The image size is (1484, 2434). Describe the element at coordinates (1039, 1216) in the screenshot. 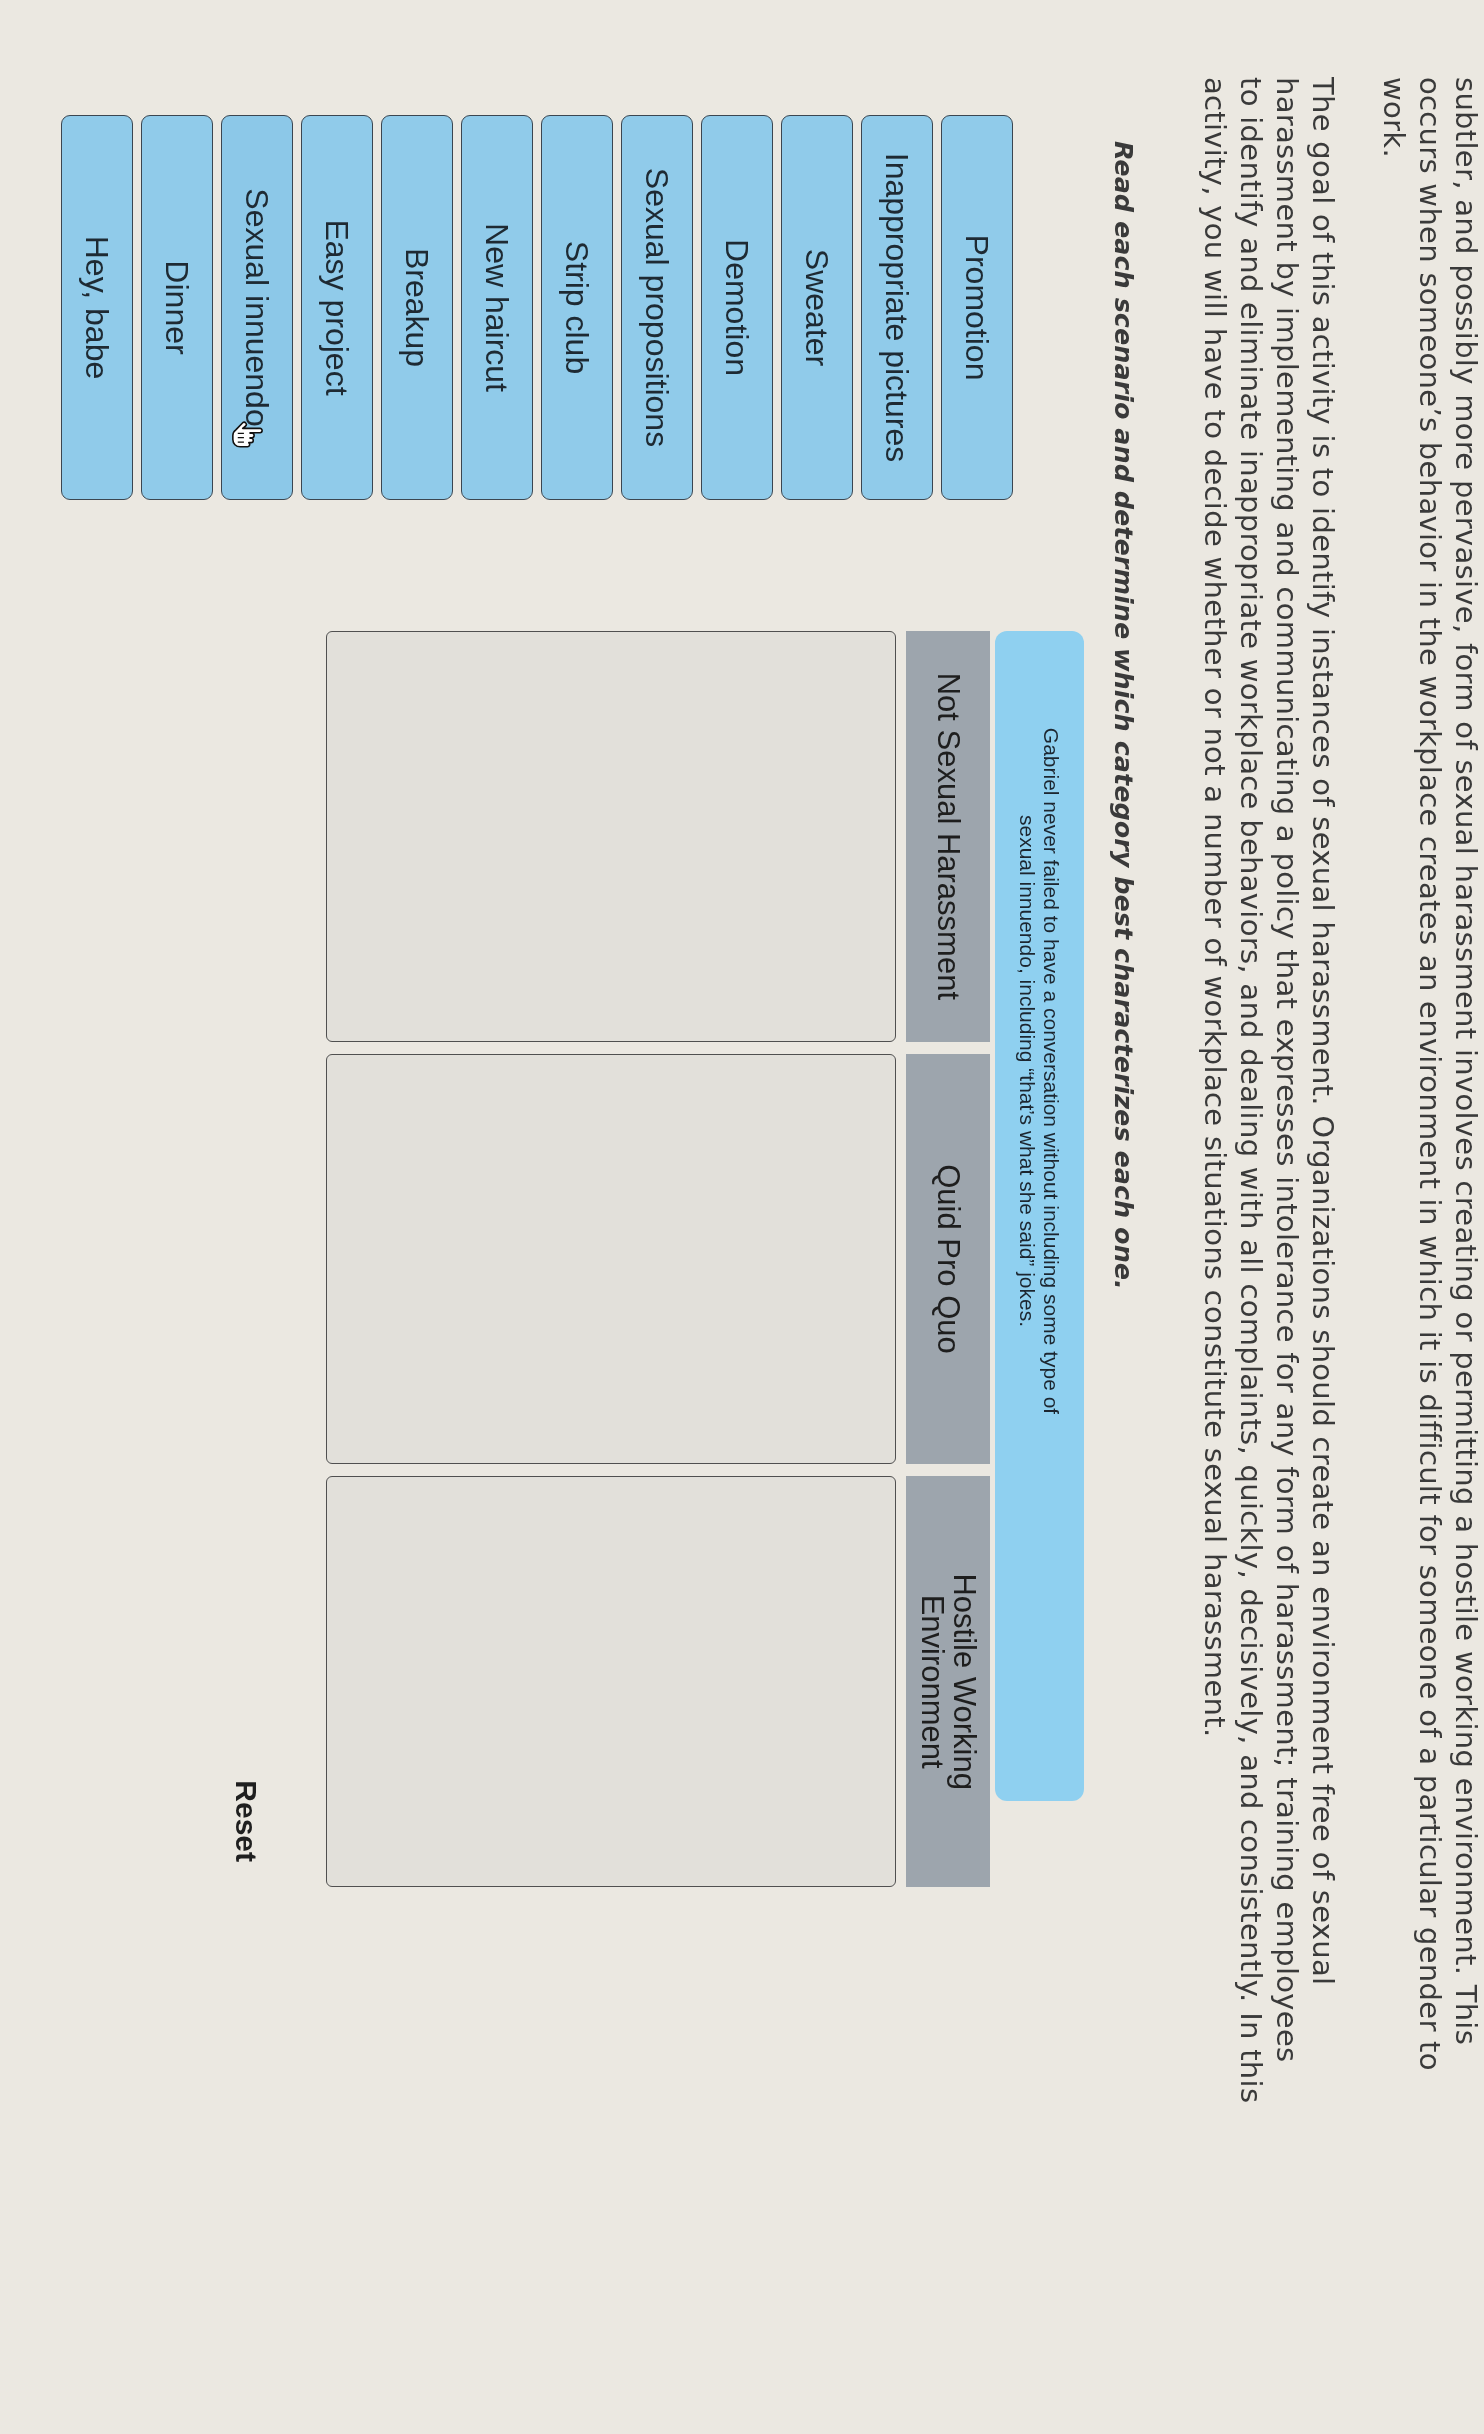

I see `scenario-card: Gabriel never failed to have a conversation without including some type of sexual innuendo, including “that’s what she said” jokes.` at that location.